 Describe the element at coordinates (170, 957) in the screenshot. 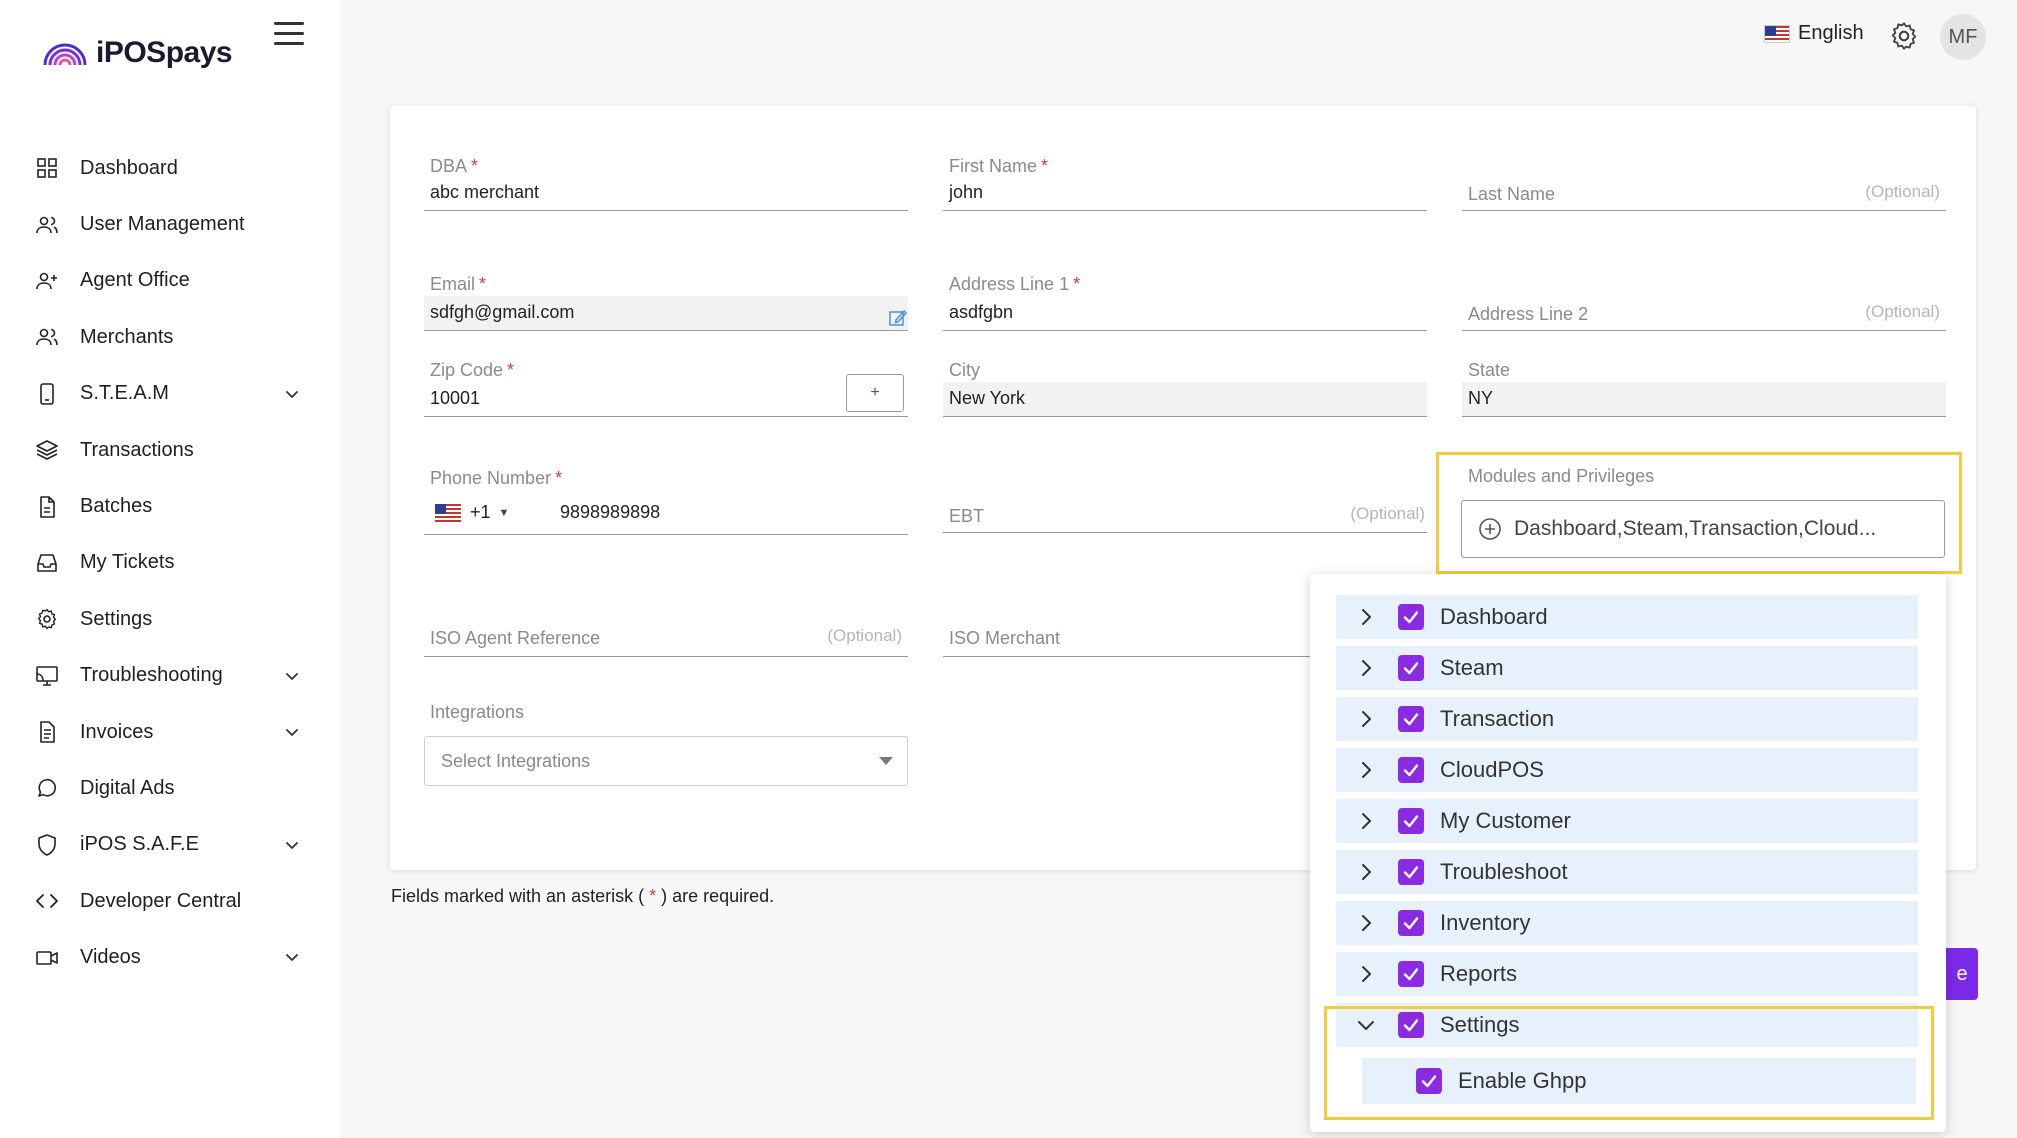

I see `sidebar-item-videos: Videos` at that location.